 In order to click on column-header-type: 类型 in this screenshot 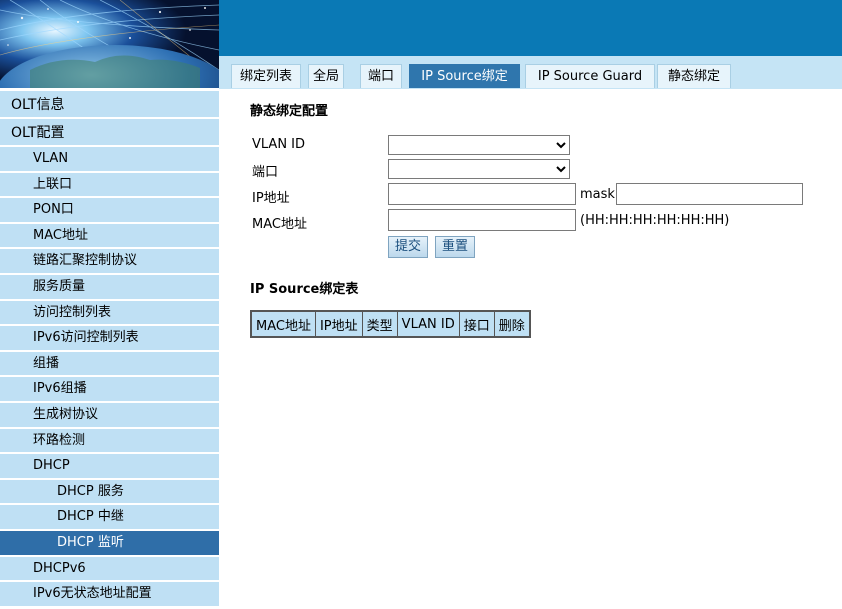, I will do `click(379, 324)`.